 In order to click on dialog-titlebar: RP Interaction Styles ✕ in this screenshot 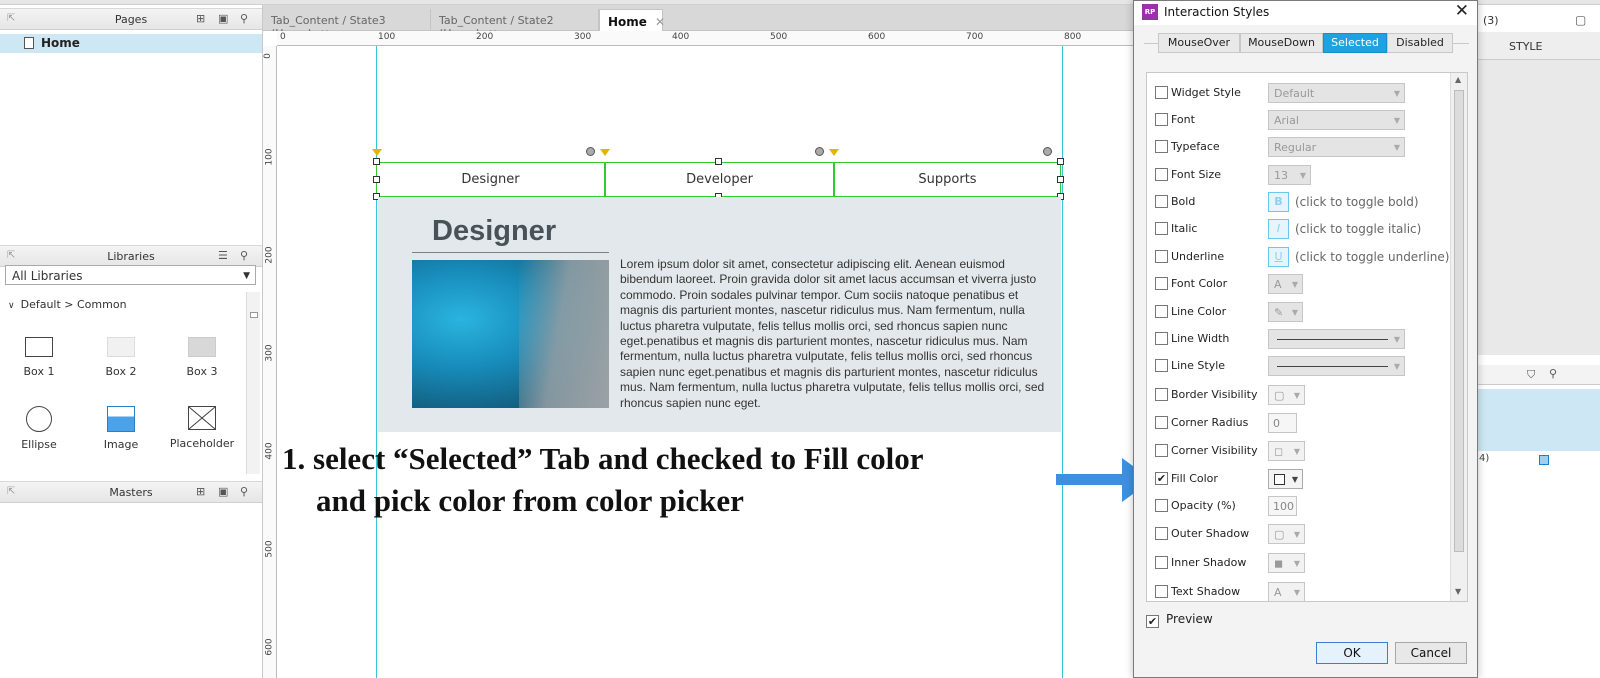, I will do `click(1305, 13)`.